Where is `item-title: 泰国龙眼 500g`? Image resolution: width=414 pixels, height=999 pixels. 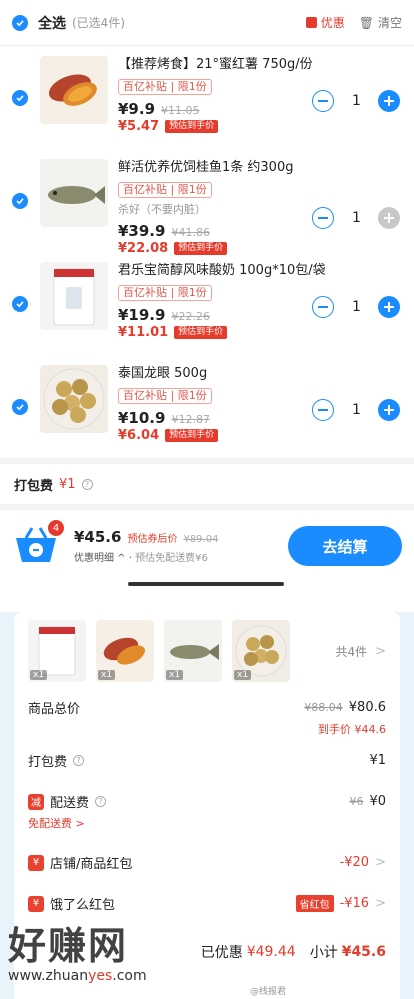
item-title: 泰国龙眼 500g is located at coordinates (260, 374).